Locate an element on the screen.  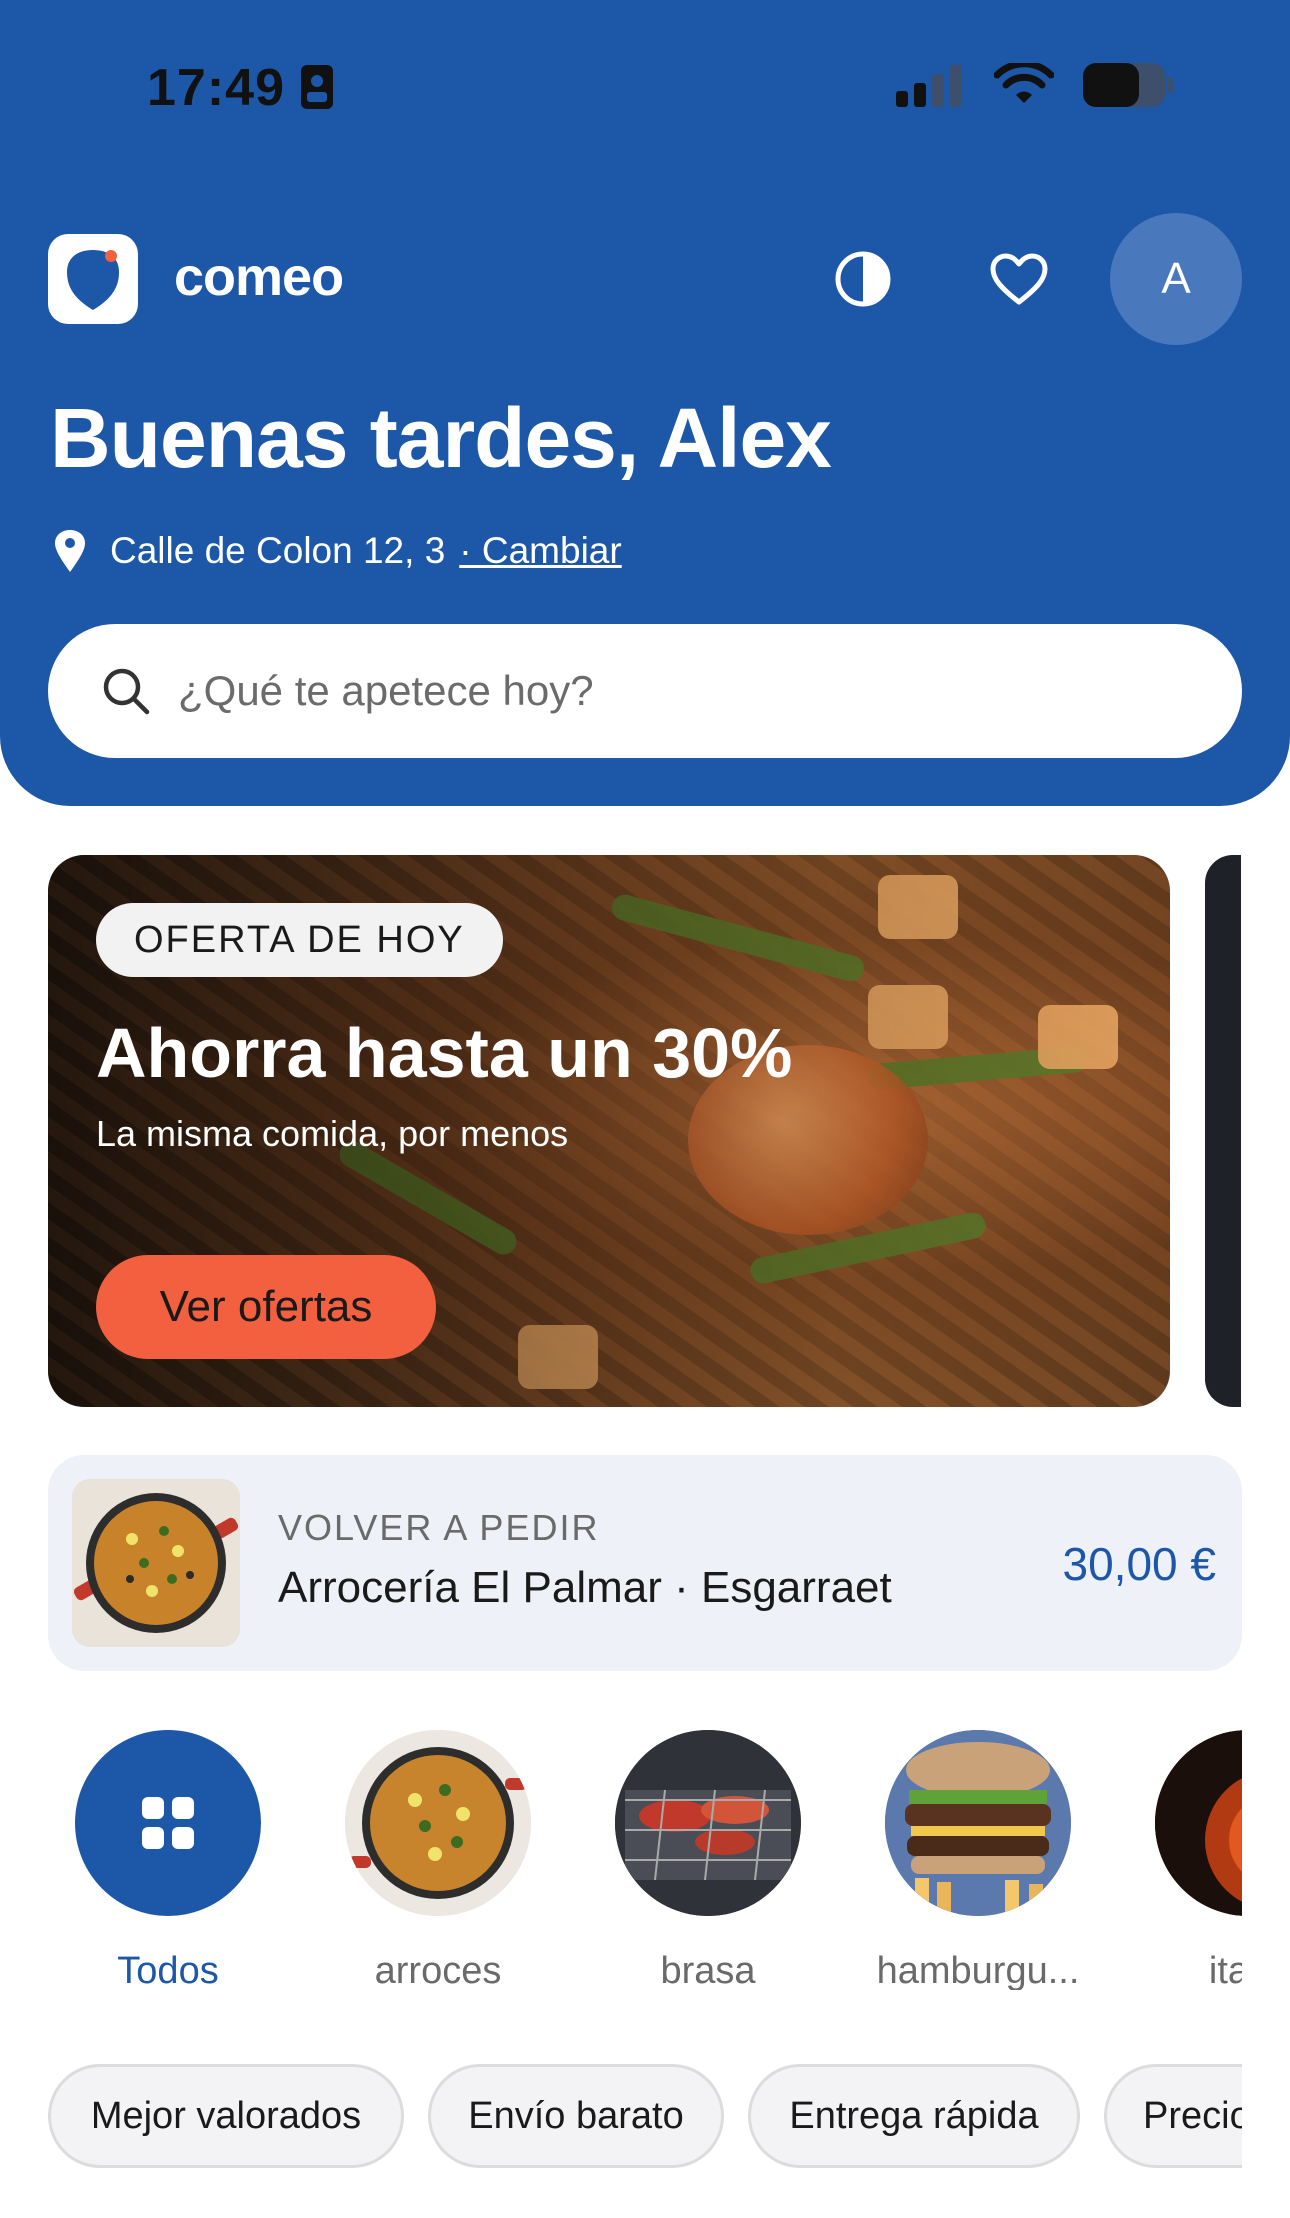
category-label: italia is located at coordinates (1225, 1970).